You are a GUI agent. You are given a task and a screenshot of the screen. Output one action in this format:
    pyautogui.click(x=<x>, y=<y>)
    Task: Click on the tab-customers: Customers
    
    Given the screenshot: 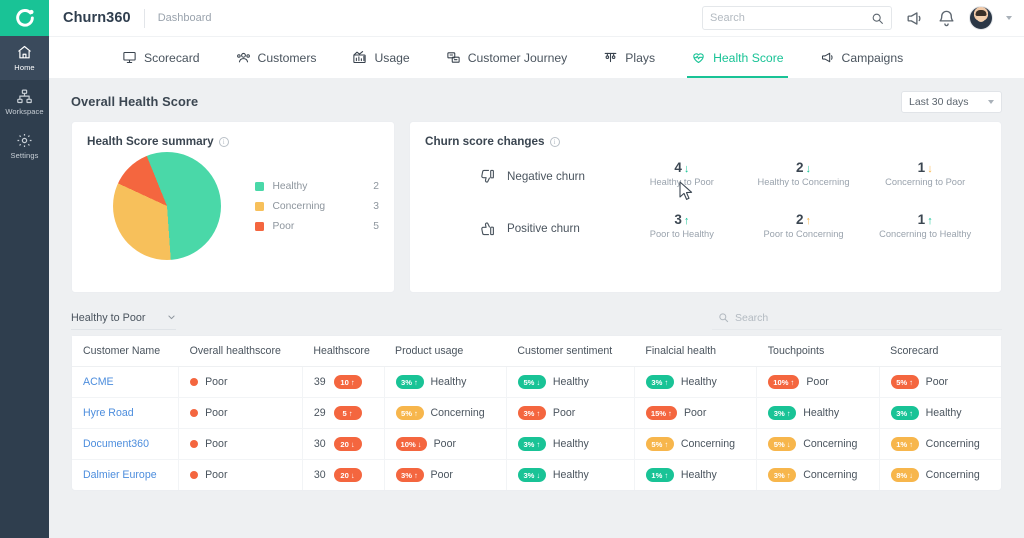 What is the action you would take?
    pyautogui.click(x=276, y=57)
    